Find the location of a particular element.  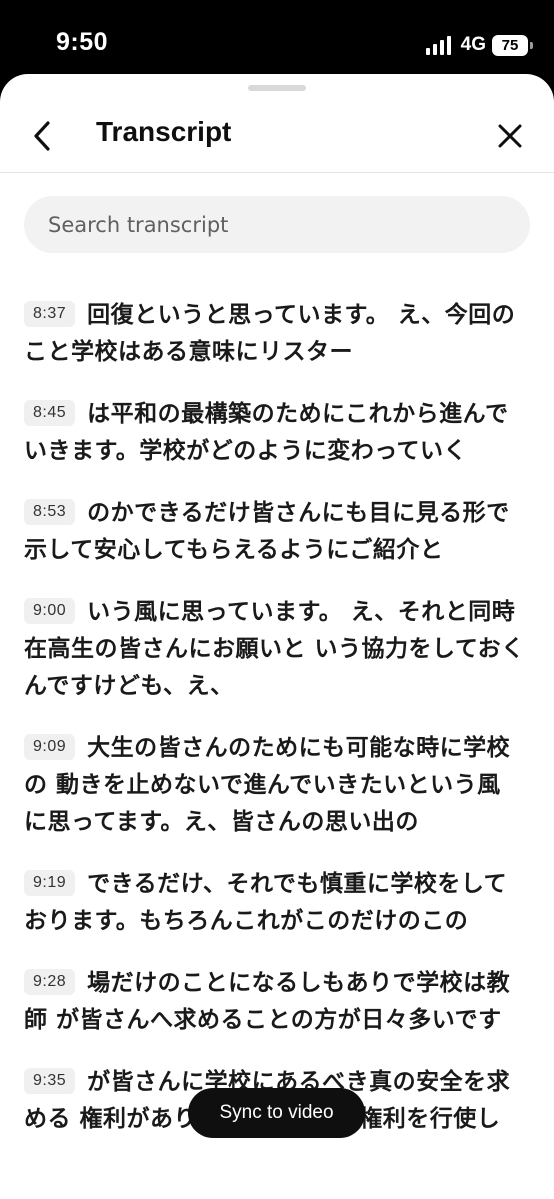

network-type: 4G is located at coordinates (473, 44).